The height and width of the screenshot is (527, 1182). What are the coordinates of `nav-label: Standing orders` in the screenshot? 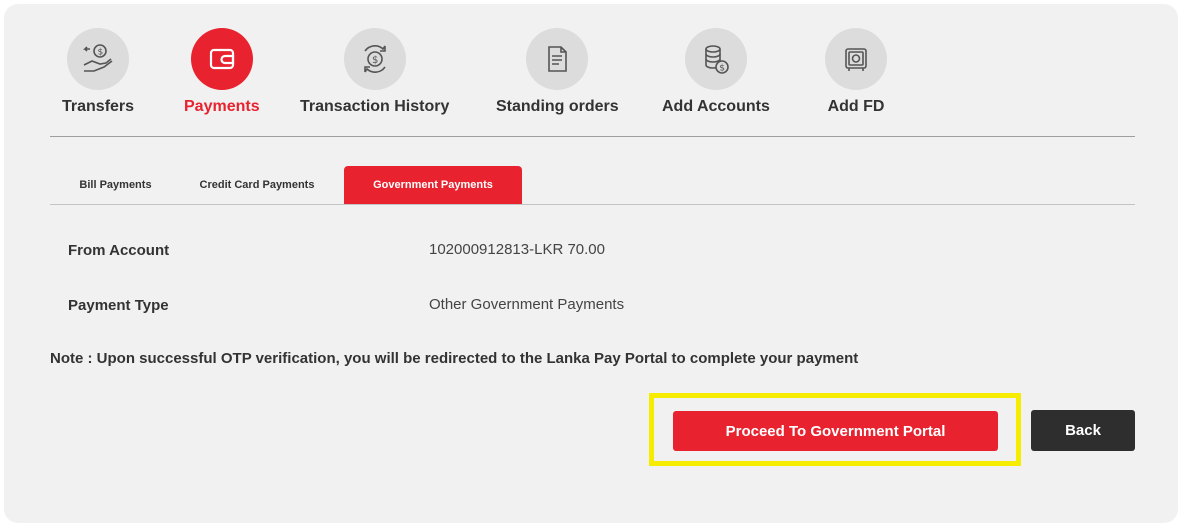 It's located at (557, 106).